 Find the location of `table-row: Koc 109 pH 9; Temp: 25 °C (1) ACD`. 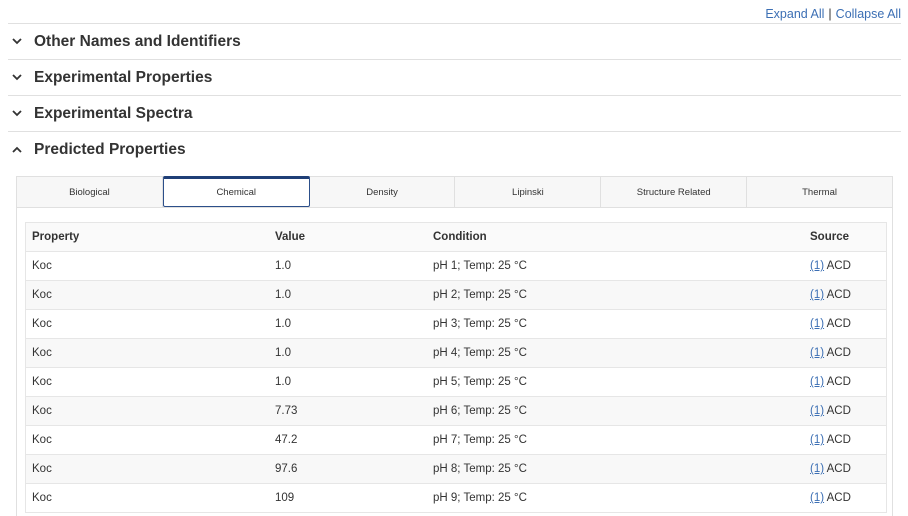

table-row: Koc 109 pH 9; Temp: 25 °C (1) ACD is located at coordinates (456, 498).